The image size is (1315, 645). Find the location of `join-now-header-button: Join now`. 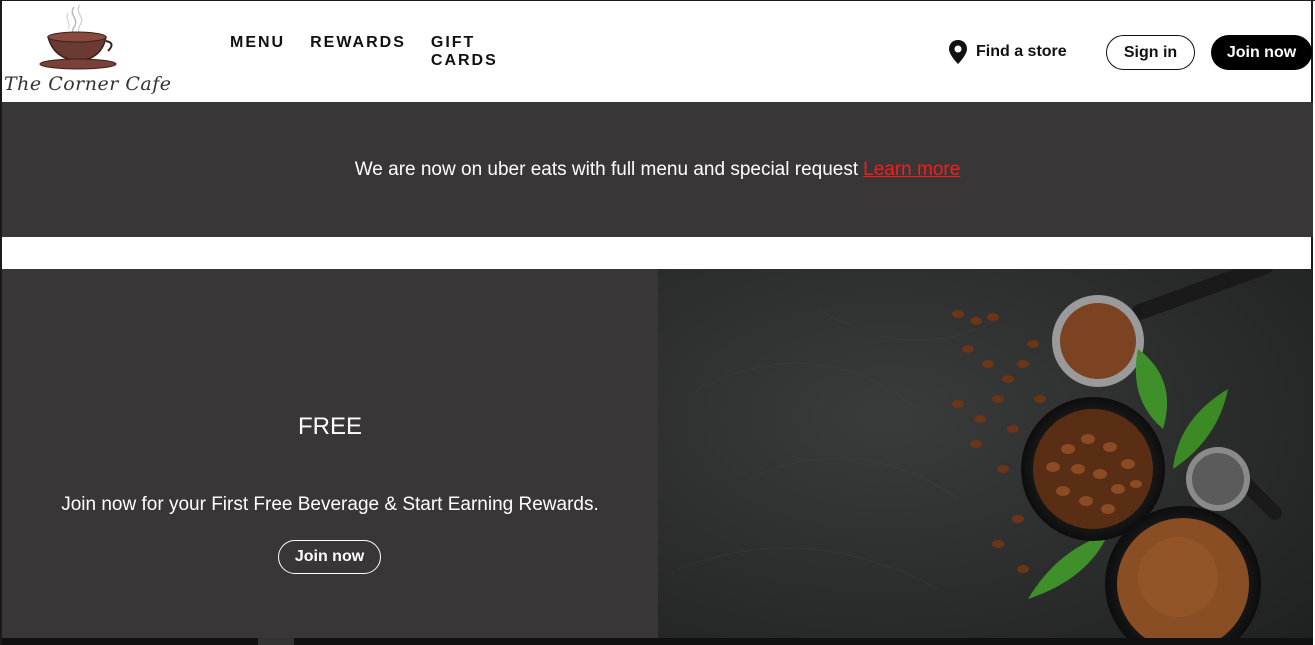

join-now-header-button: Join now is located at coordinates (1261, 52).